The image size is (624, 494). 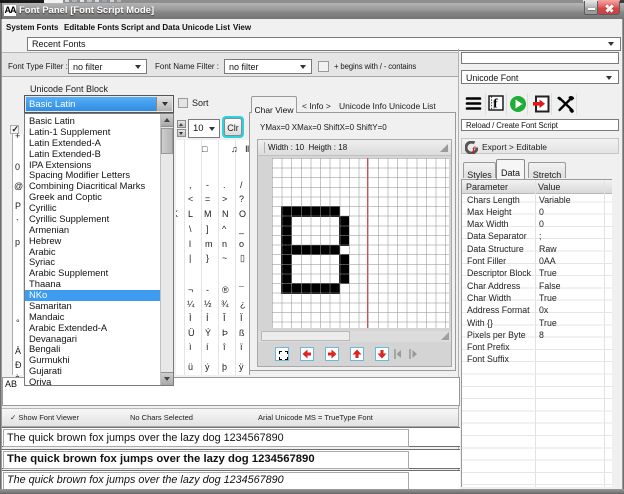 I want to click on svg-text: f, so click(x=495, y=103).